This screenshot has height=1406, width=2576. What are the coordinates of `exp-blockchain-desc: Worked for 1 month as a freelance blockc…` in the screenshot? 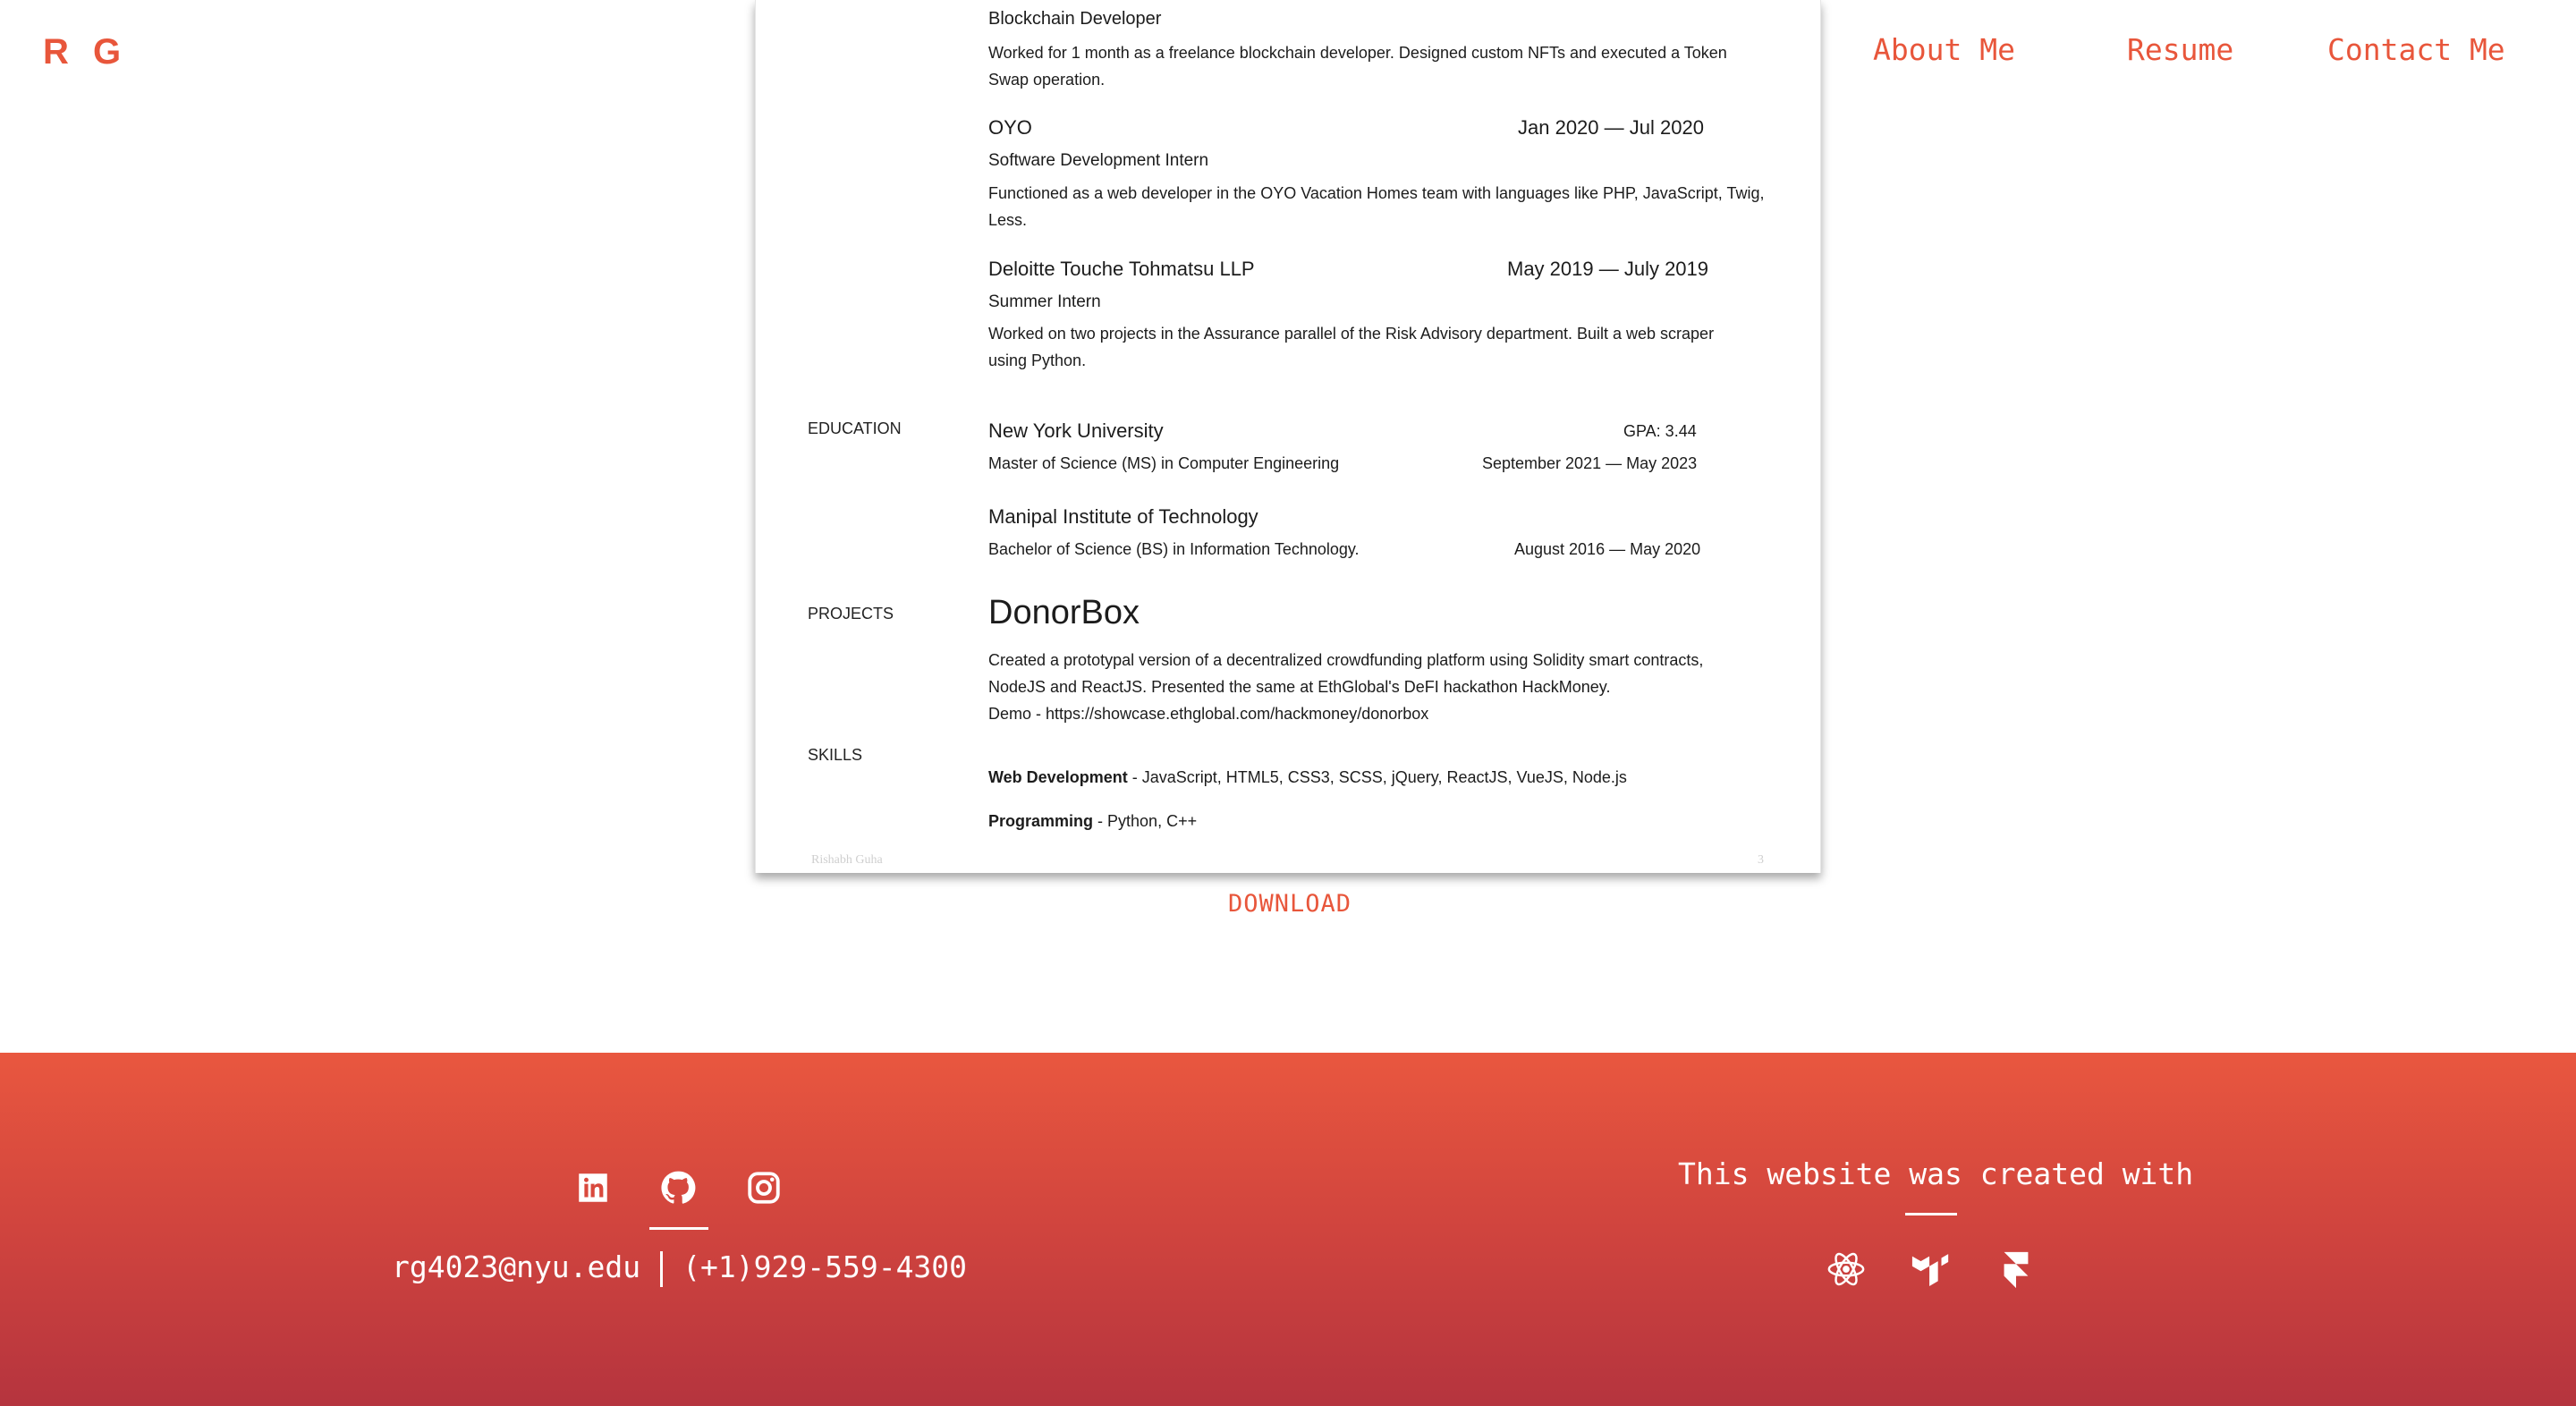 It's located at (1357, 66).